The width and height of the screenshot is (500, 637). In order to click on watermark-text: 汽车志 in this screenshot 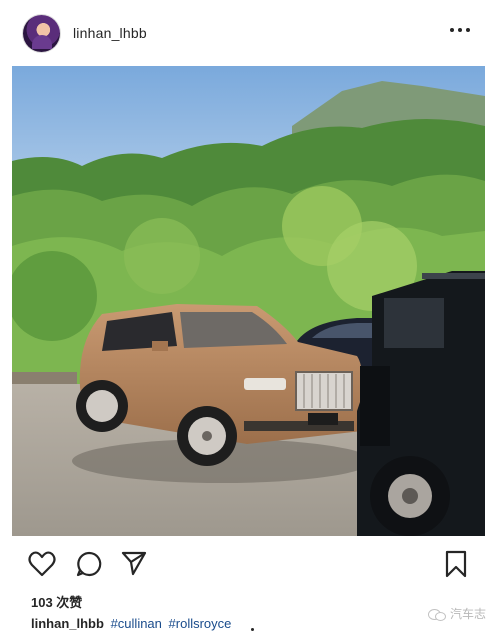, I will do `click(467, 614)`.